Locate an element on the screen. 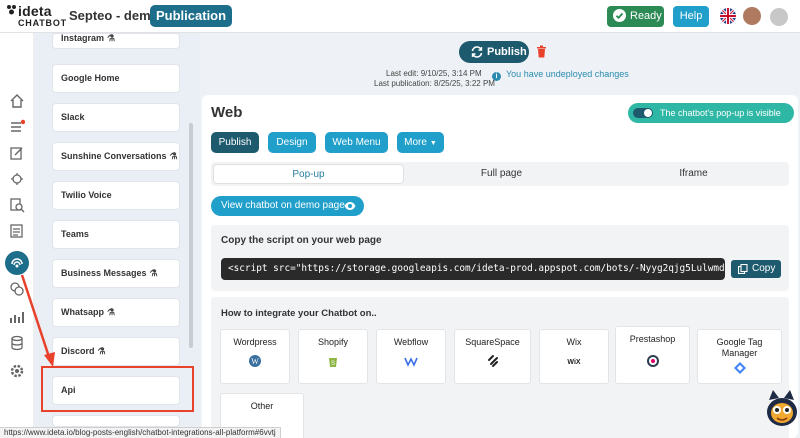 Image resolution: width=800 pixels, height=438 pixels. webflow-icon is located at coordinates (411, 362).